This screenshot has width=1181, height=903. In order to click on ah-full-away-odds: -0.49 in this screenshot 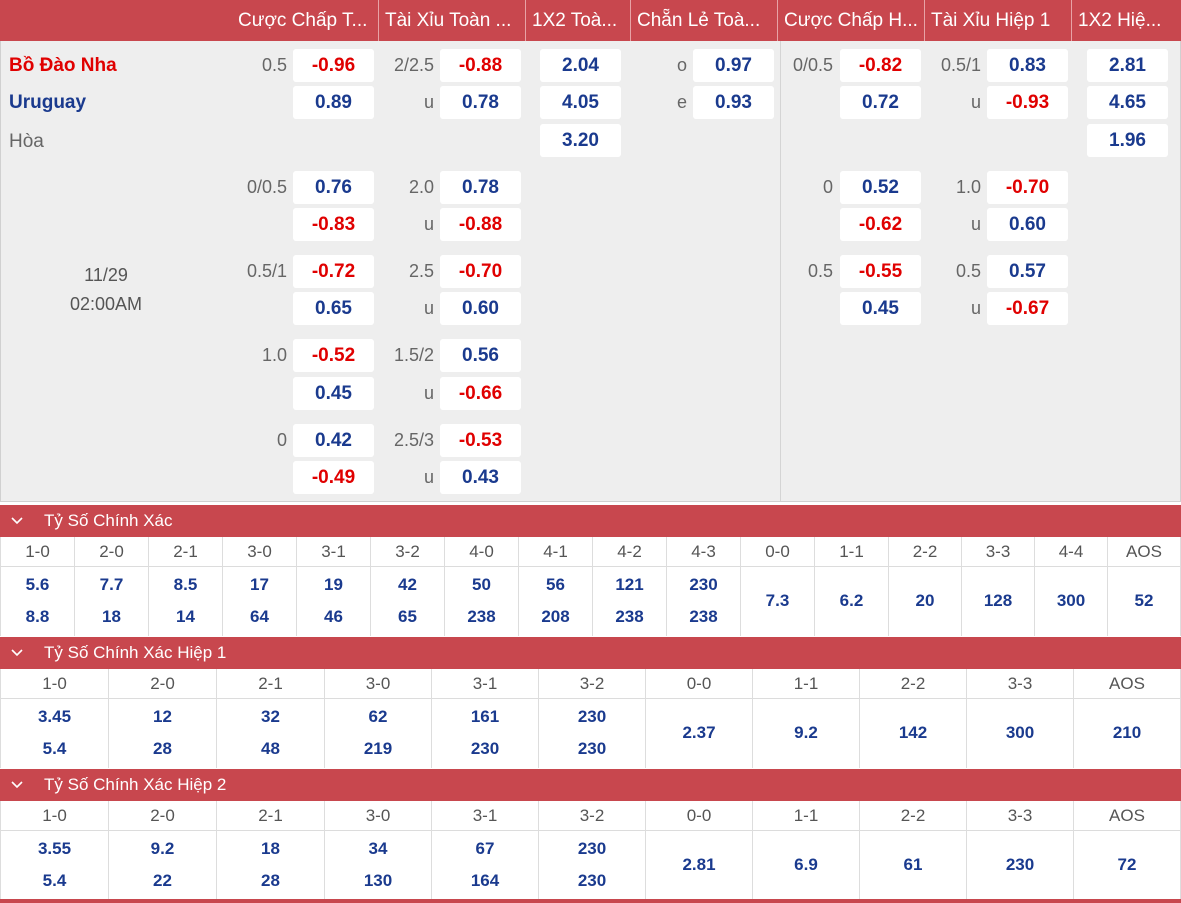, I will do `click(333, 477)`.